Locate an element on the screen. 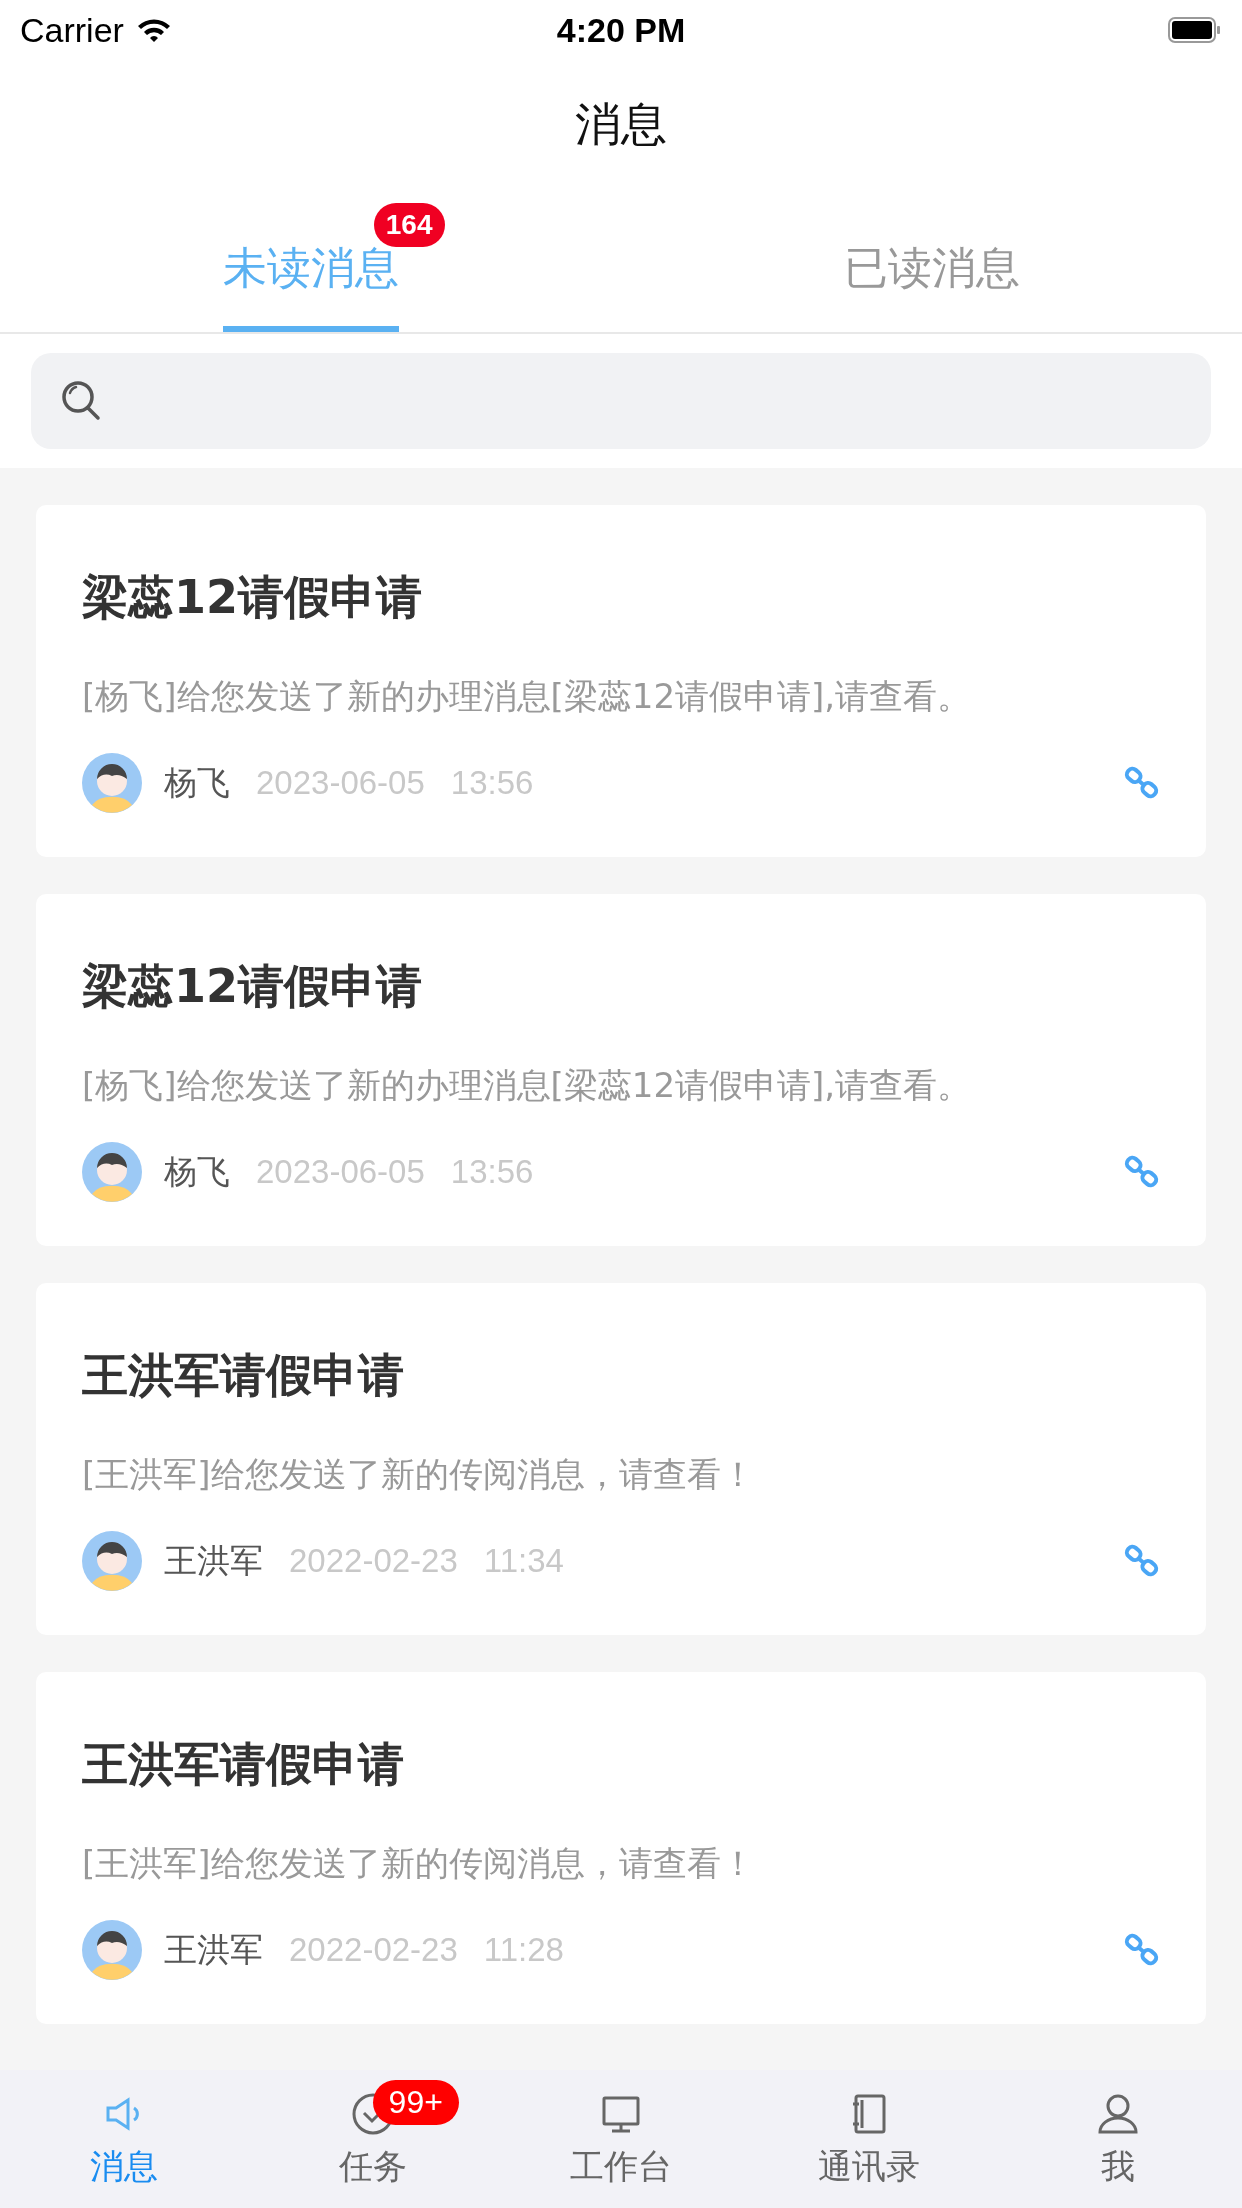 This screenshot has width=1242, height=2208. status-time: 4:20 PM is located at coordinates (621, 30).